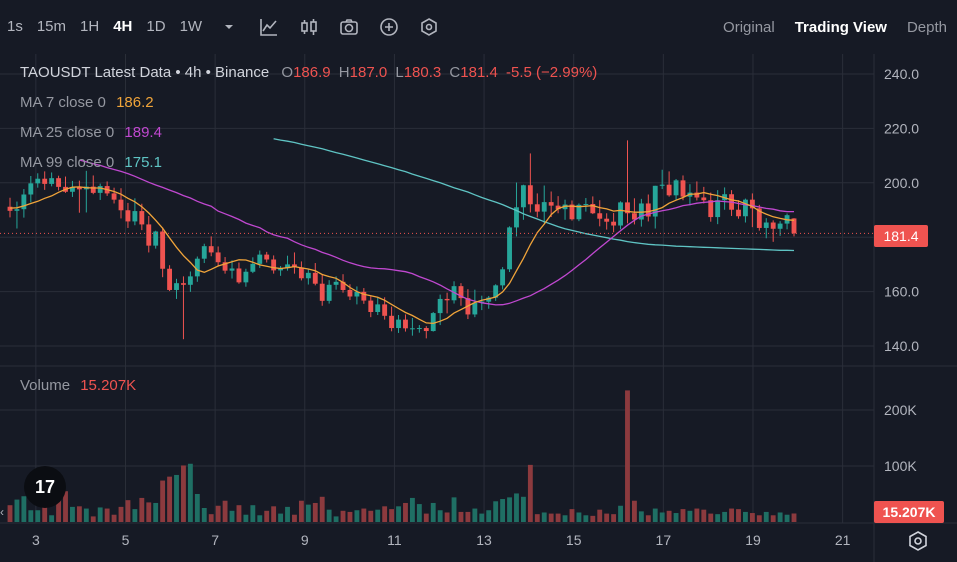 The width and height of the screenshot is (957, 562). What do you see at coordinates (479, 72) in the screenshot?
I see `legend-close: 181.4` at bounding box center [479, 72].